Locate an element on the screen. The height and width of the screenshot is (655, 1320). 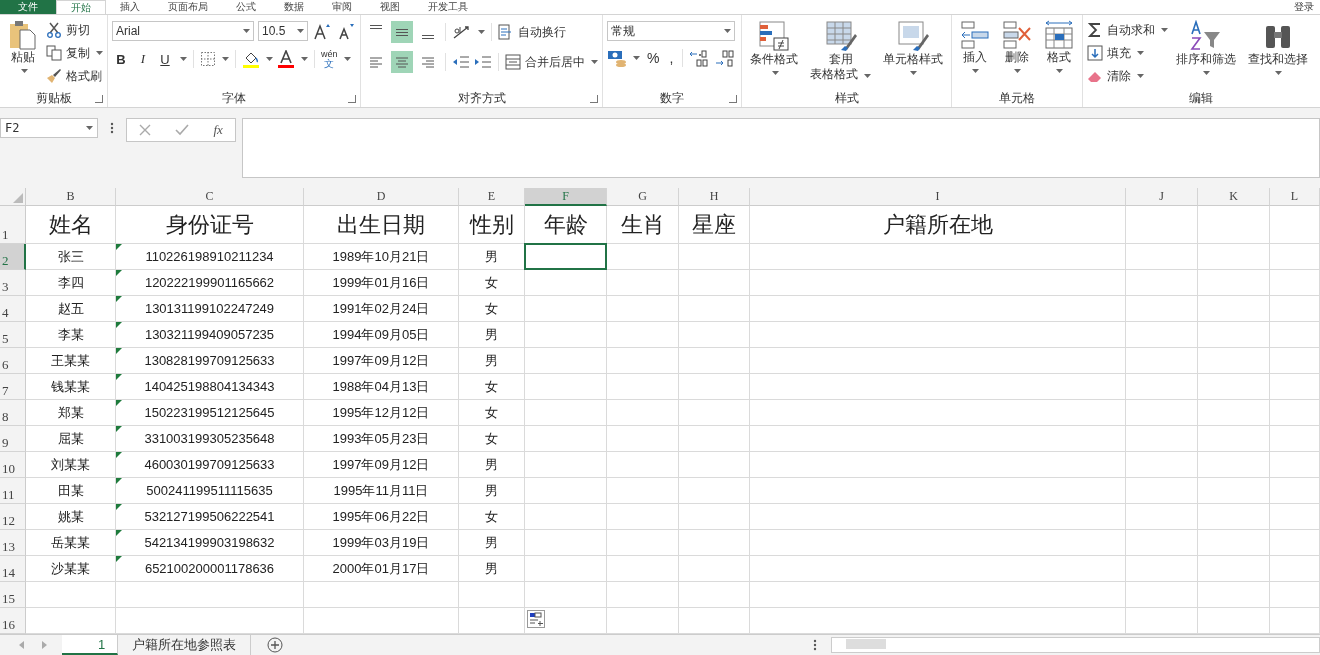
merge-center-button: 合并后居中 is located at coordinates (551, 62).